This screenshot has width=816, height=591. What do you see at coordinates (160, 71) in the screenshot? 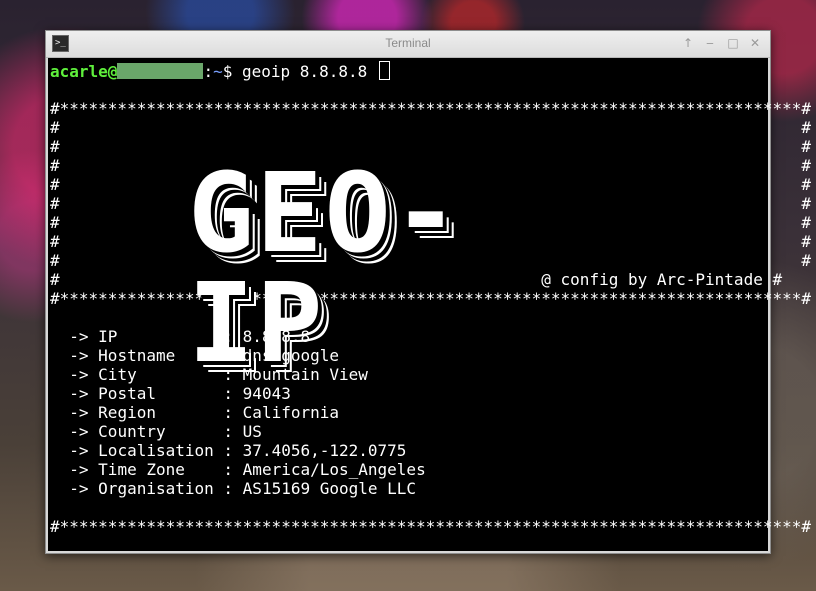
I see `redacted-hostname` at bounding box center [160, 71].